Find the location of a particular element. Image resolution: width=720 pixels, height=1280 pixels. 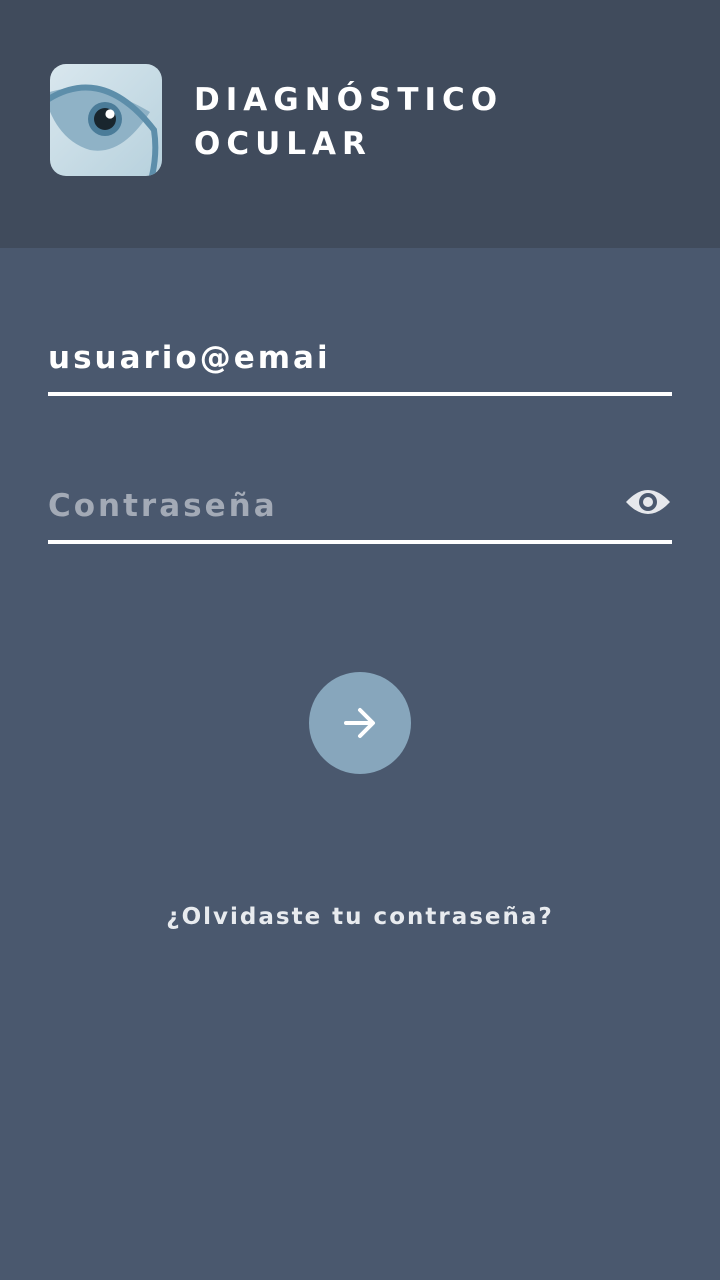

arrow-right-icon is located at coordinates (359, 723).